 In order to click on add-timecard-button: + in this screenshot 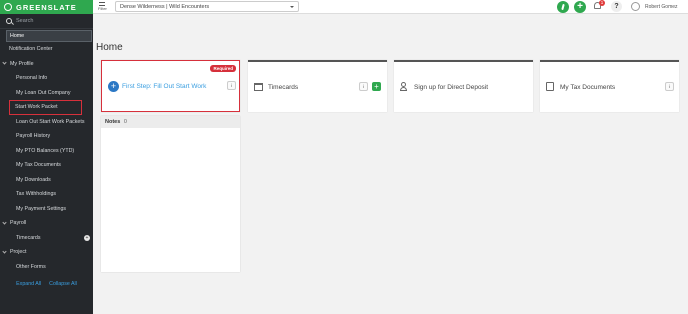, I will do `click(376, 86)`.